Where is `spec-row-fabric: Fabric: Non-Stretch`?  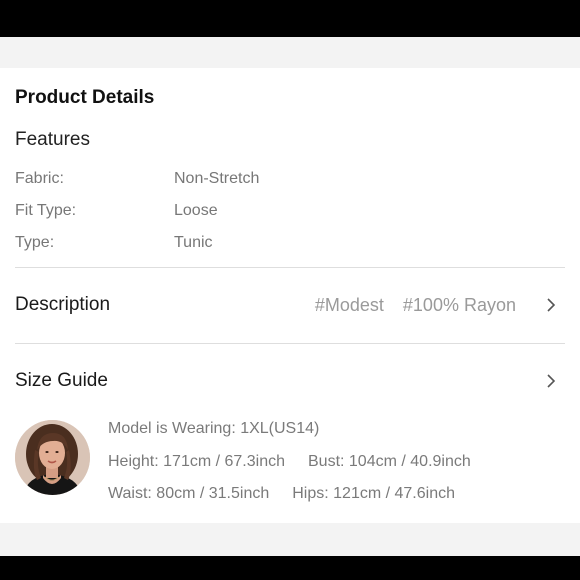
spec-row-fabric: Fabric: Non-Stretch is located at coordinates (290, 181).